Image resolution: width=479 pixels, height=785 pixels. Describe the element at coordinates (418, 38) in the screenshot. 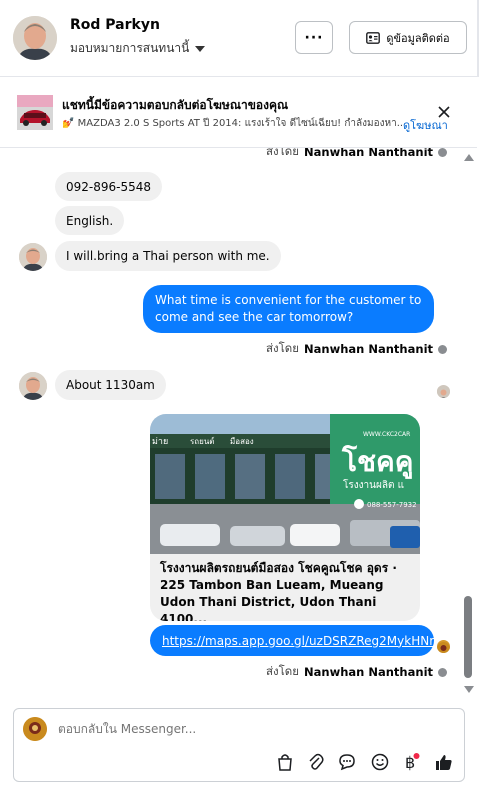

I see `contact-info-label: ดูข้อมูลติดต่อ` at that location.